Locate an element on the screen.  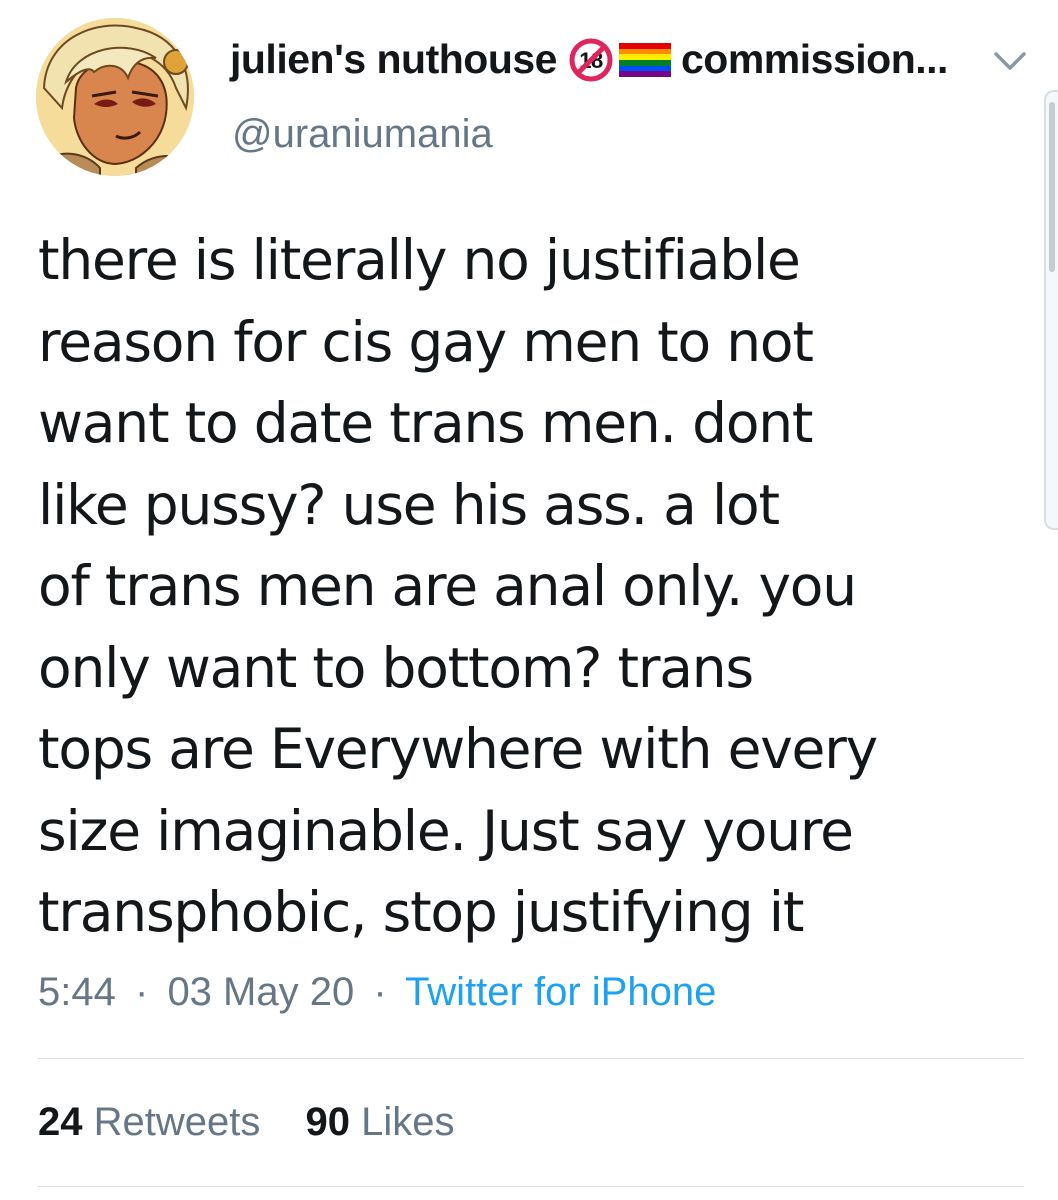
tweet-line: size imaginable. Just say youre is located at coordinates (446, 830).